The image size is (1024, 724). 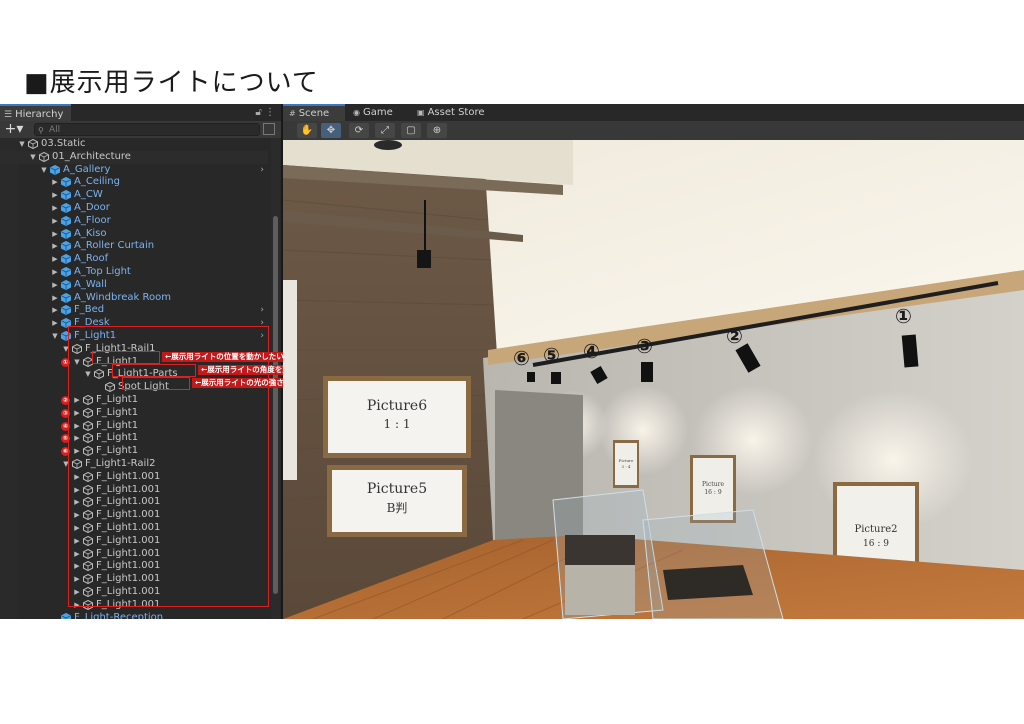 I want to click on tree-row: ▶ A_Ceiling, so click(x=134, y=182).